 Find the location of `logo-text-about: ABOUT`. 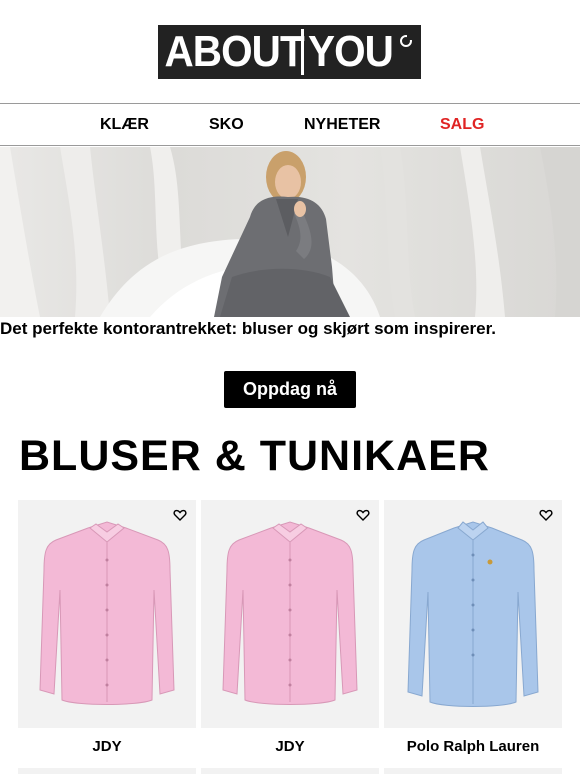

logo-text-about: ABOUT is located at coordinates (234, 51).